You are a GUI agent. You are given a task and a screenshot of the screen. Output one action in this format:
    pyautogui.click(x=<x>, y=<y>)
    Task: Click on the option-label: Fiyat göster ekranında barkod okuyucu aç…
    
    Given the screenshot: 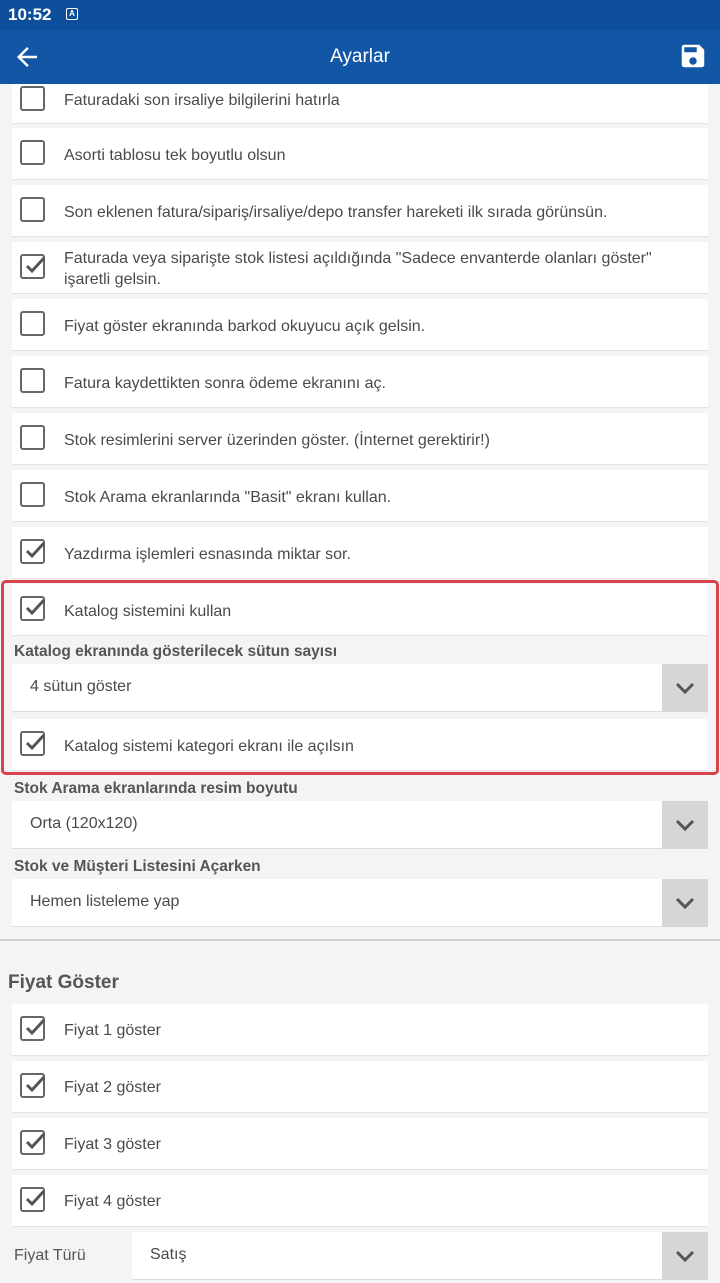 What is the action you would take?
    pyautogui.click(x=245, y=326)
    